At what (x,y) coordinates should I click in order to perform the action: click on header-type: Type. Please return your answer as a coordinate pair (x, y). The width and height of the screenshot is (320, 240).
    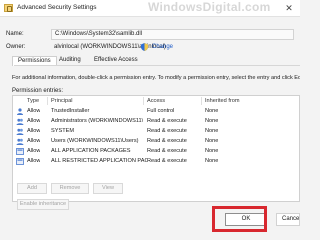
    Looking at the image, I should click on (33, 101).